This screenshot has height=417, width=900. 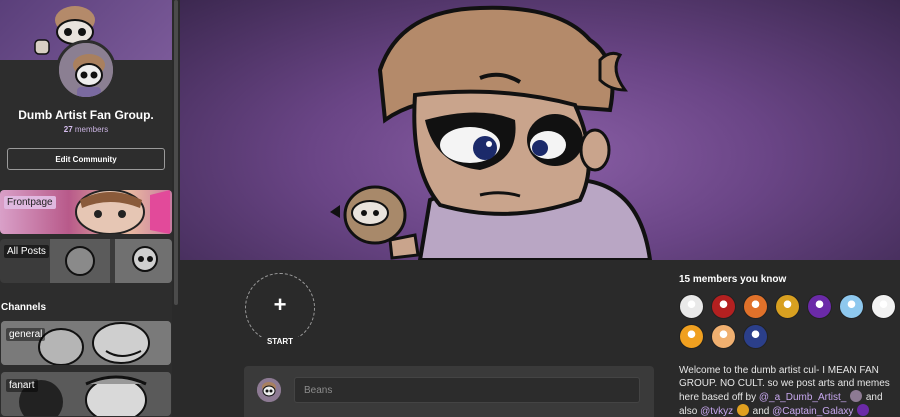 What do you see at coordinates (22, 385) in the screenshot?
I see `channel-fanart-label: fanart` at bounding box center [22, 385].